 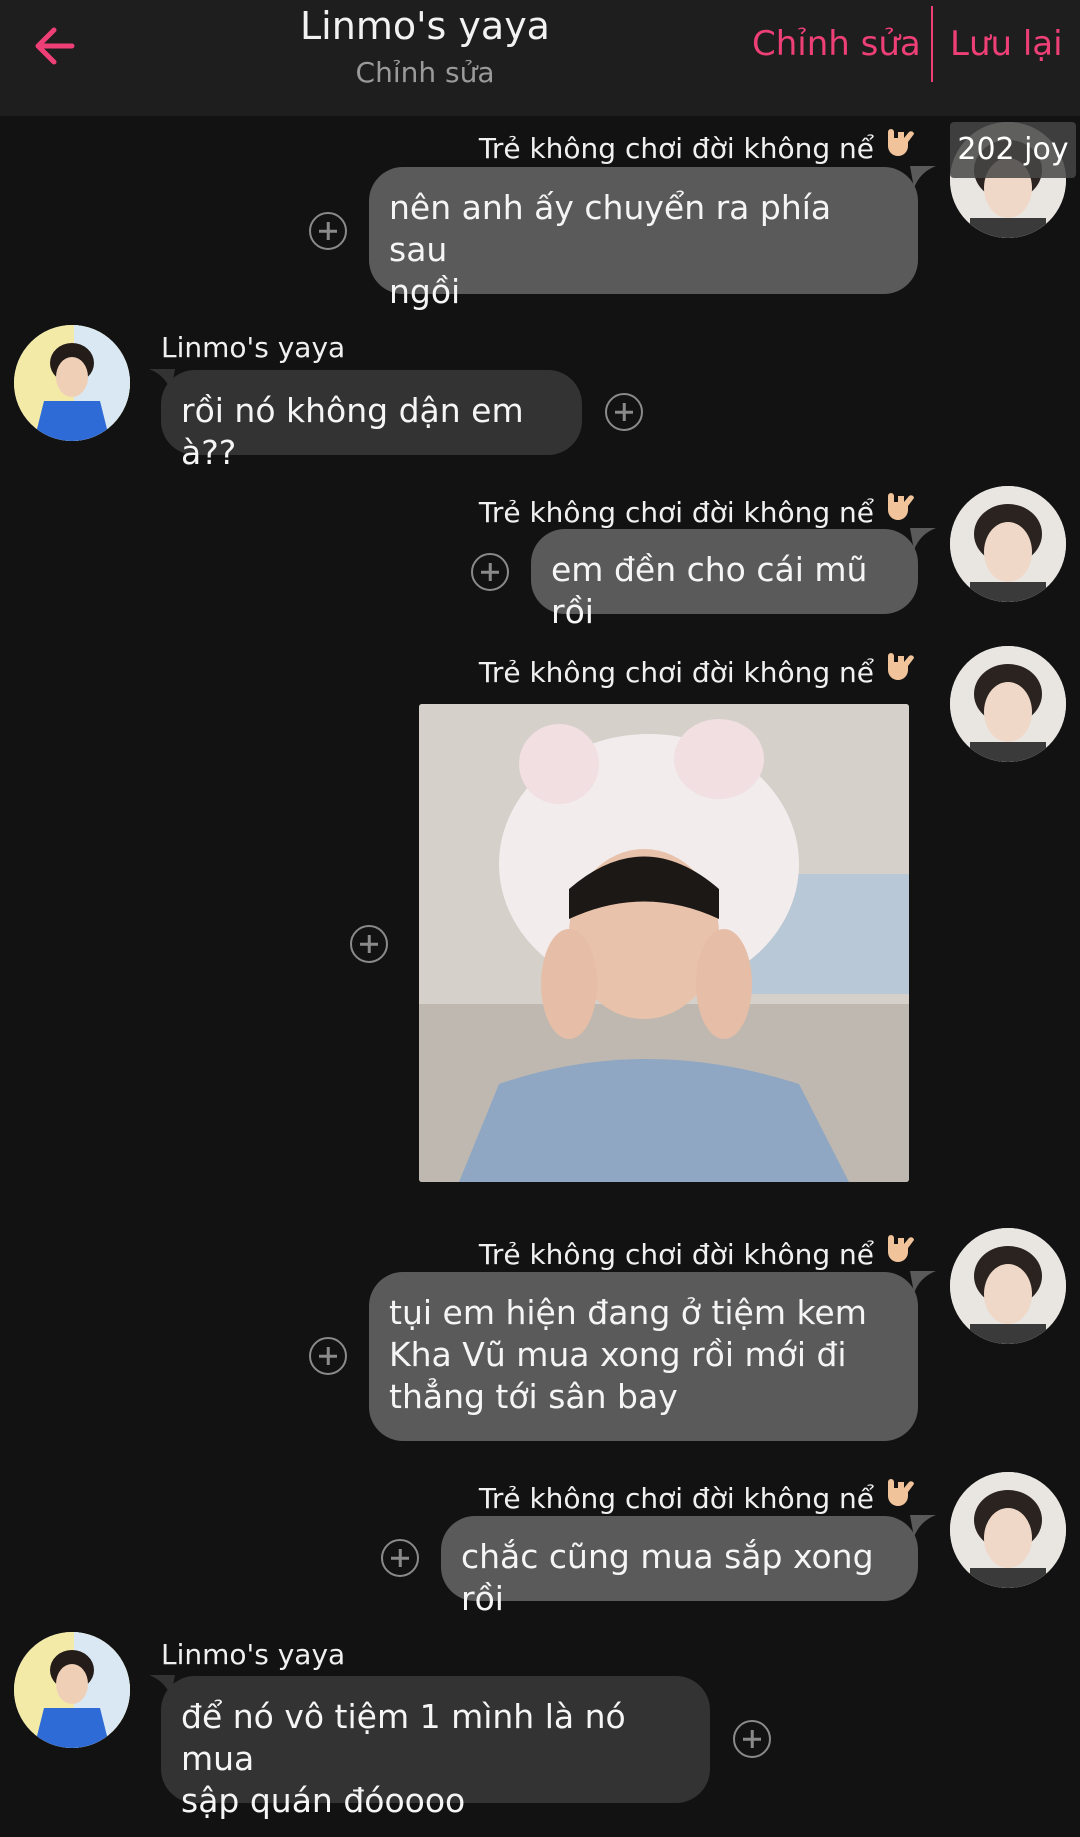 I want to click on message-photo, so click(x=664, y=943).